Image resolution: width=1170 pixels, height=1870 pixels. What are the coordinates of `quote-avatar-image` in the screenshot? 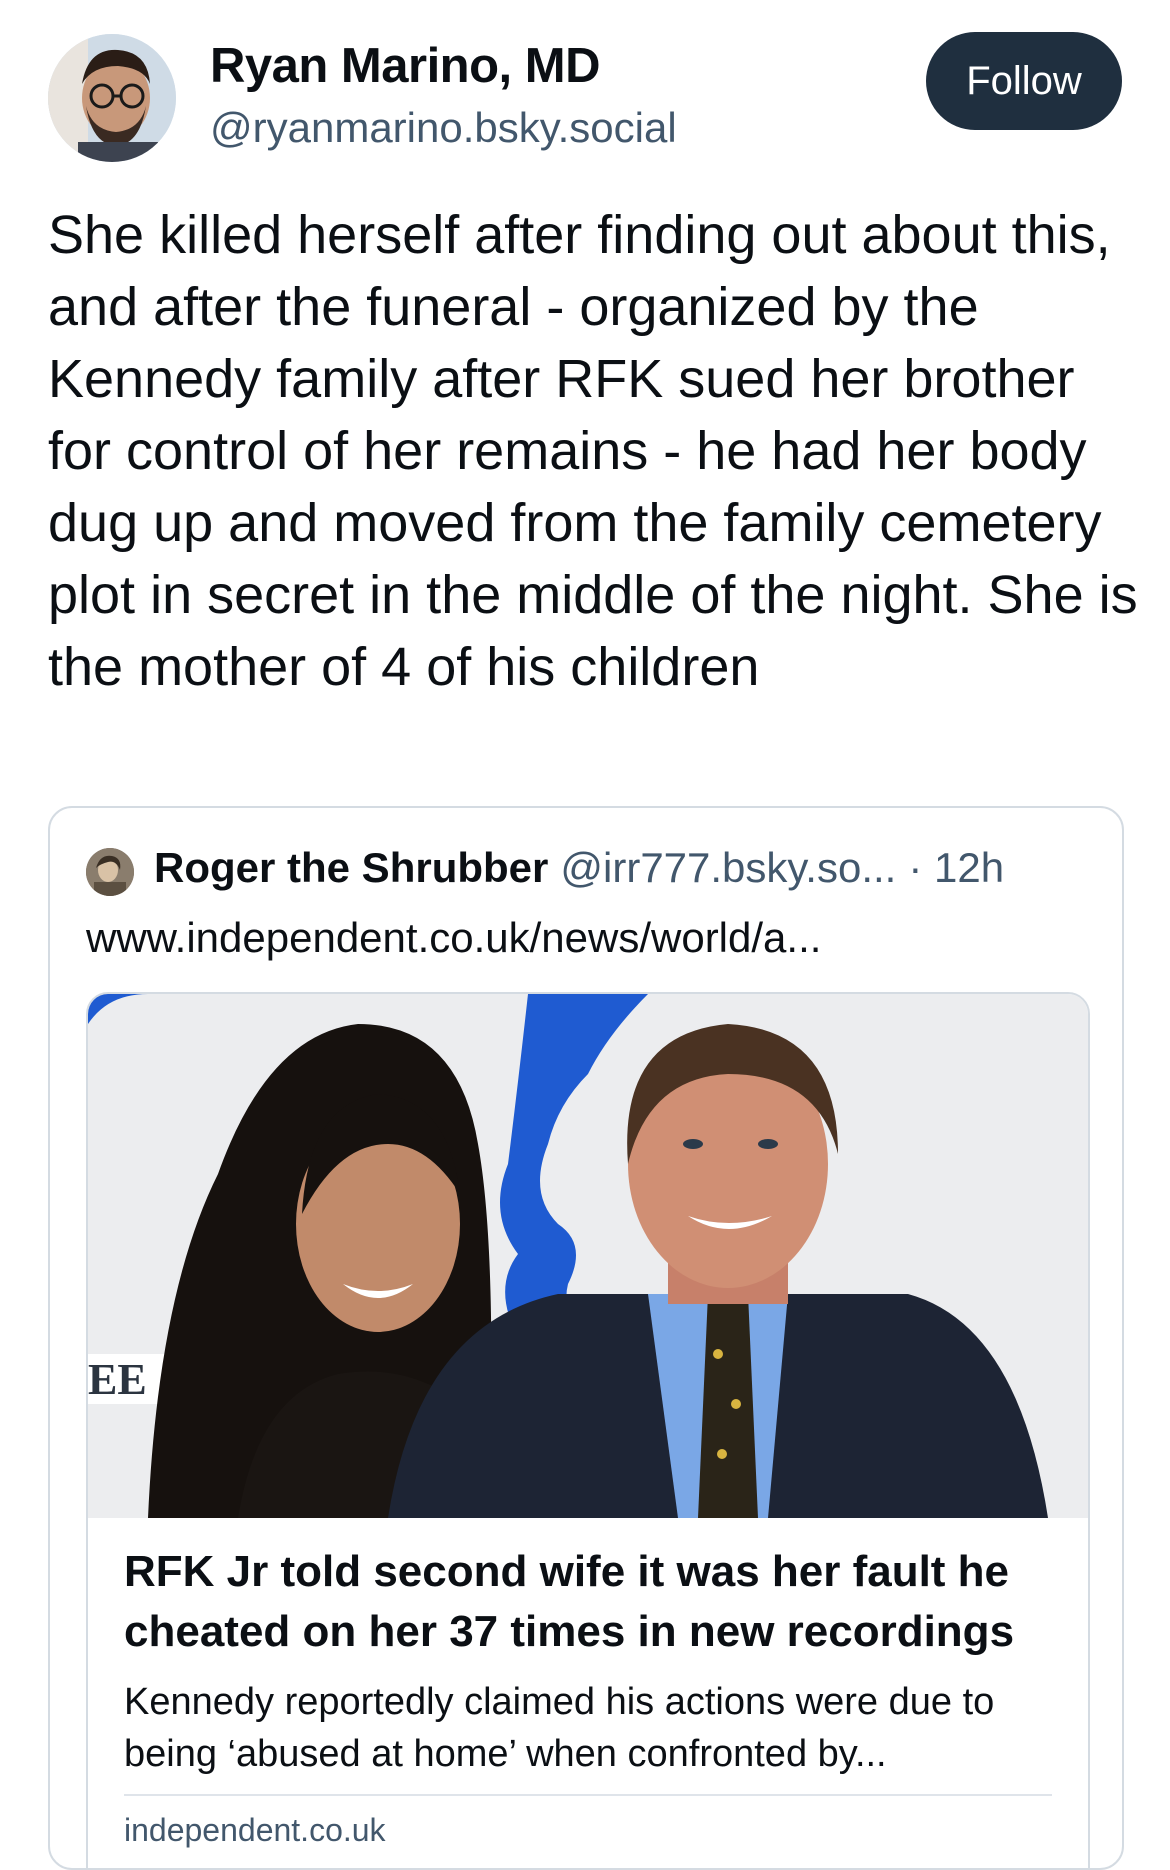 It's located at (110, 872).